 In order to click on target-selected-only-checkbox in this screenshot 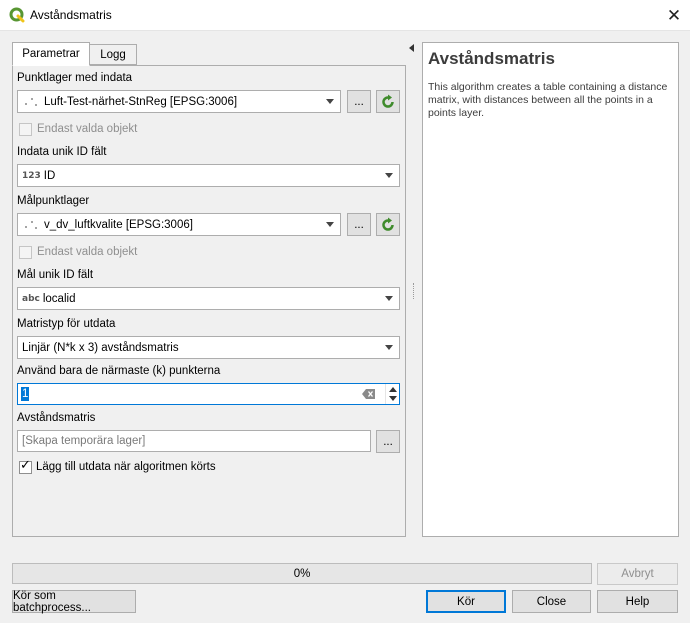, I will do `click(25, 252)`.